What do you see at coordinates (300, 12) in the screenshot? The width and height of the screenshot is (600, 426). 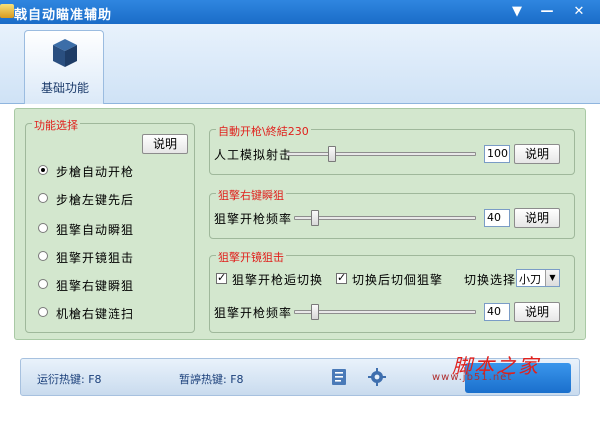 I see `title-bar: 戟自动瞄准辅助 ▼ — ✕` at bounding box center [300, 12].